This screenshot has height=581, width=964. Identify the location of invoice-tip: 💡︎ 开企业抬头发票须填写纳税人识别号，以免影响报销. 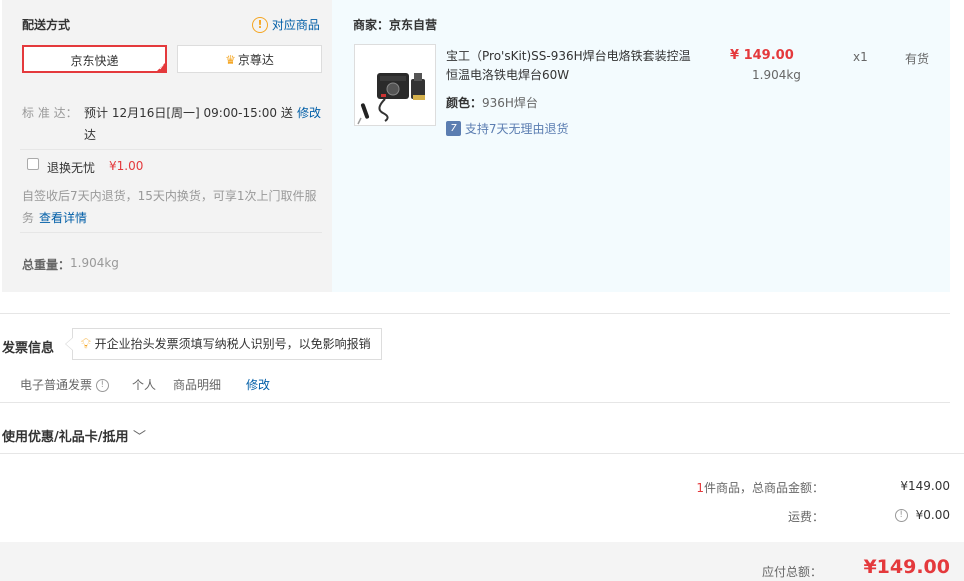
(223, 344).